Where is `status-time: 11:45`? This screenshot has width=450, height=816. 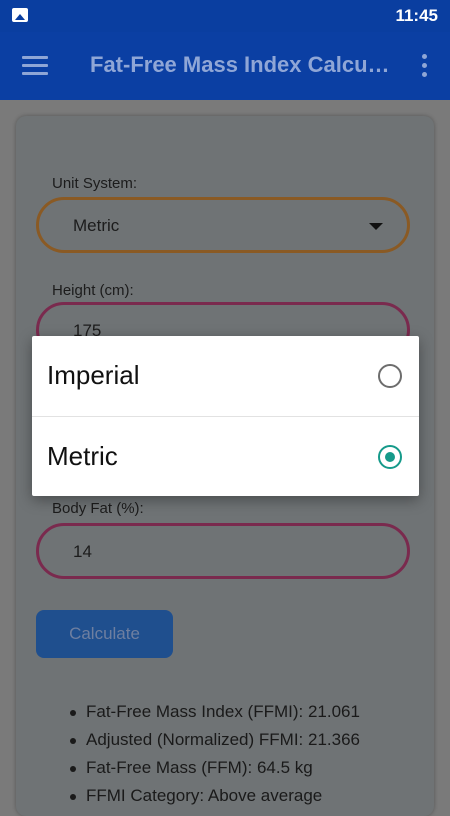 status-time: 11:45 is located at coordinates (416, 15).